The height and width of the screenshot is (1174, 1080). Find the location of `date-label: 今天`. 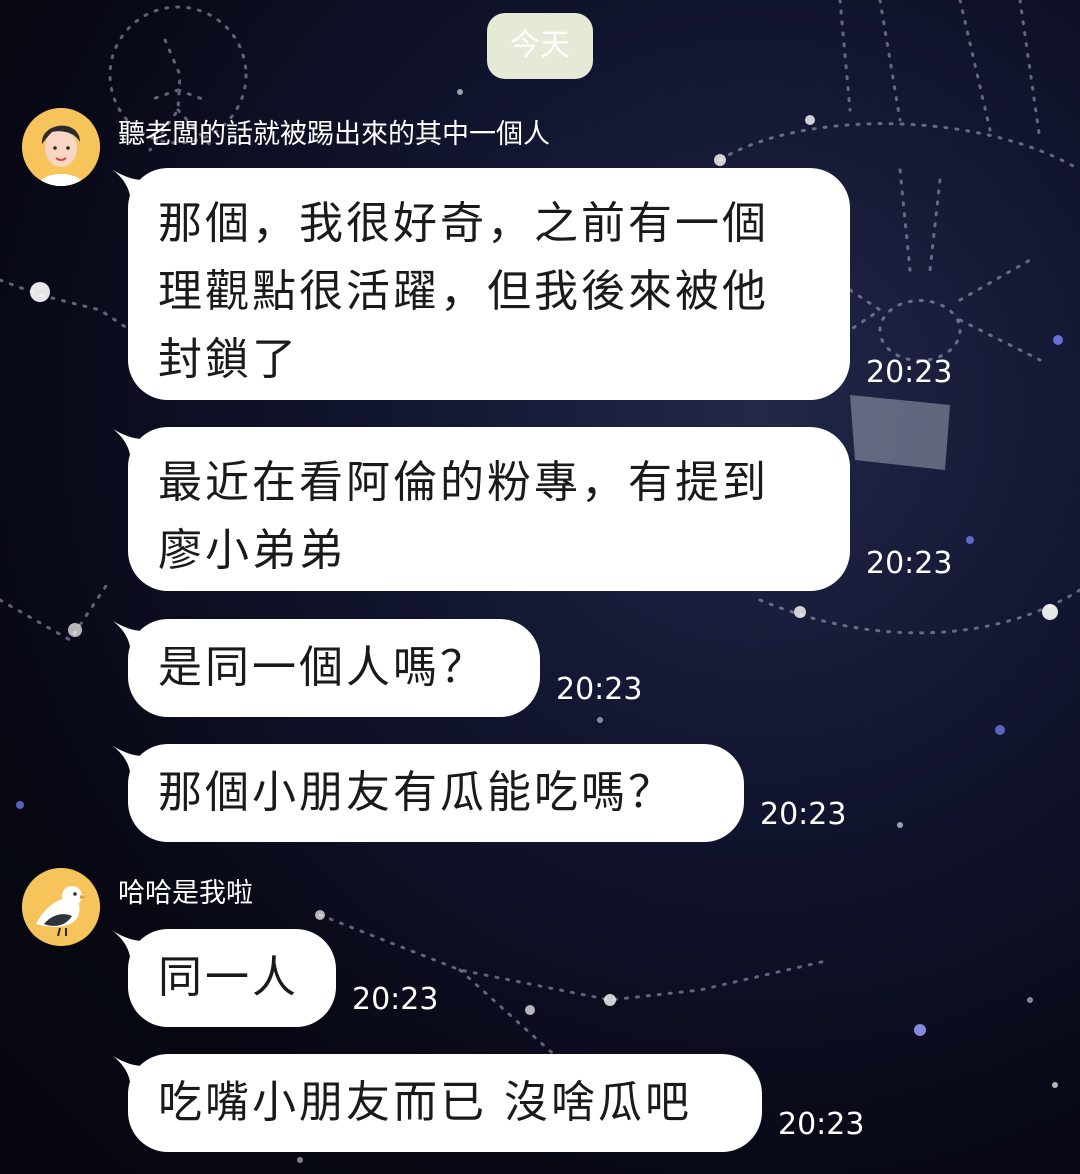

date-label: 今天 is located at coordinates (540, 45).